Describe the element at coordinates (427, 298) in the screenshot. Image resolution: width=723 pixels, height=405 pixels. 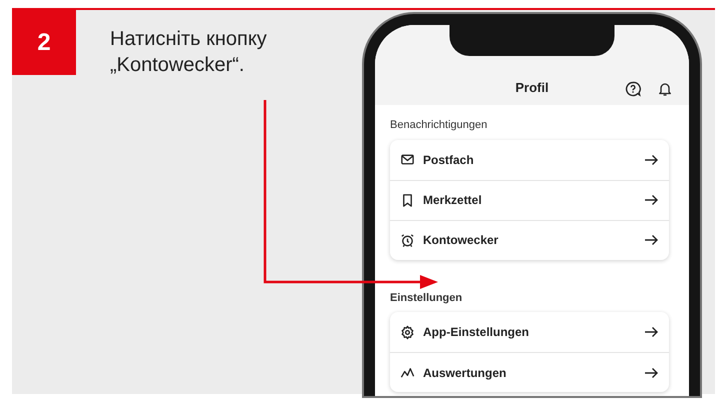
I see `section-heading: Einstellungen` at that location.